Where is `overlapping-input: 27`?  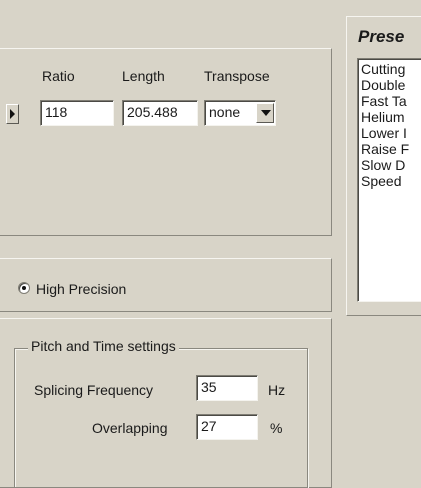
overlapping-input: 27 is located at coordinates (227, 427).